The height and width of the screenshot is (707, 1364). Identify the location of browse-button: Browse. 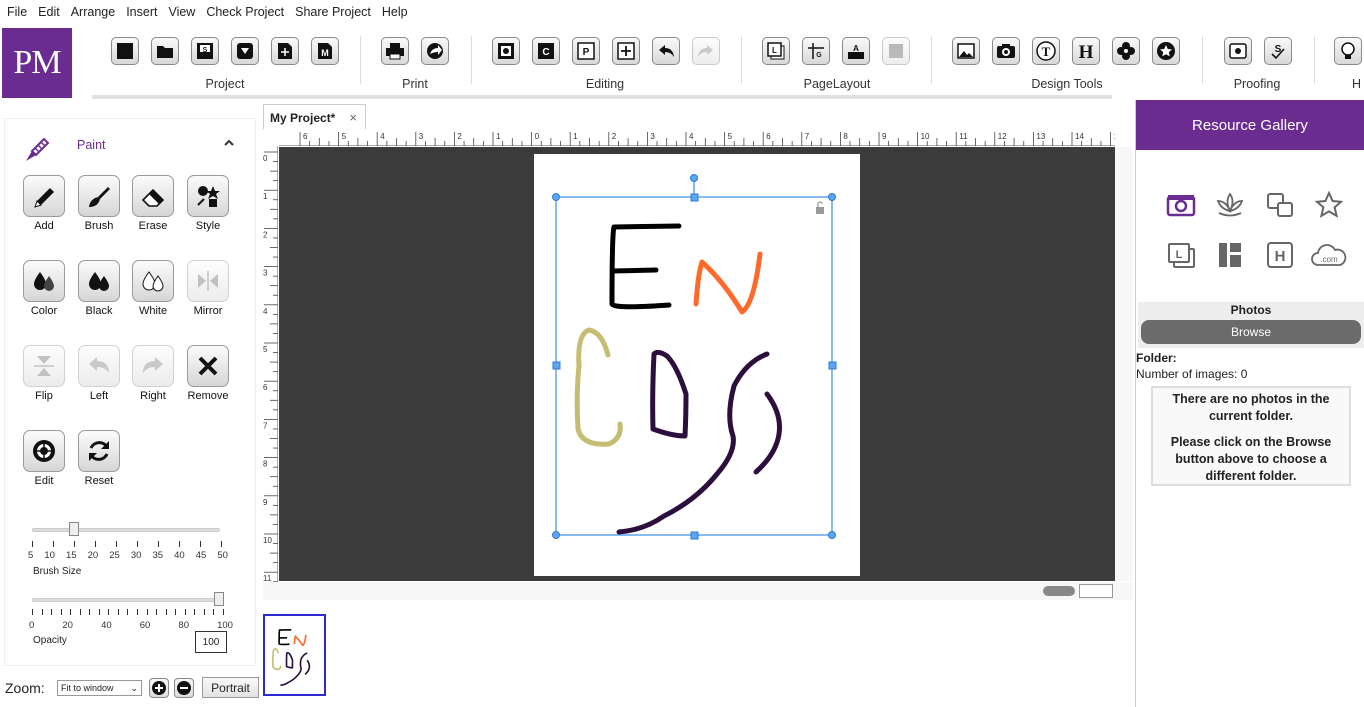
(1251, 332).